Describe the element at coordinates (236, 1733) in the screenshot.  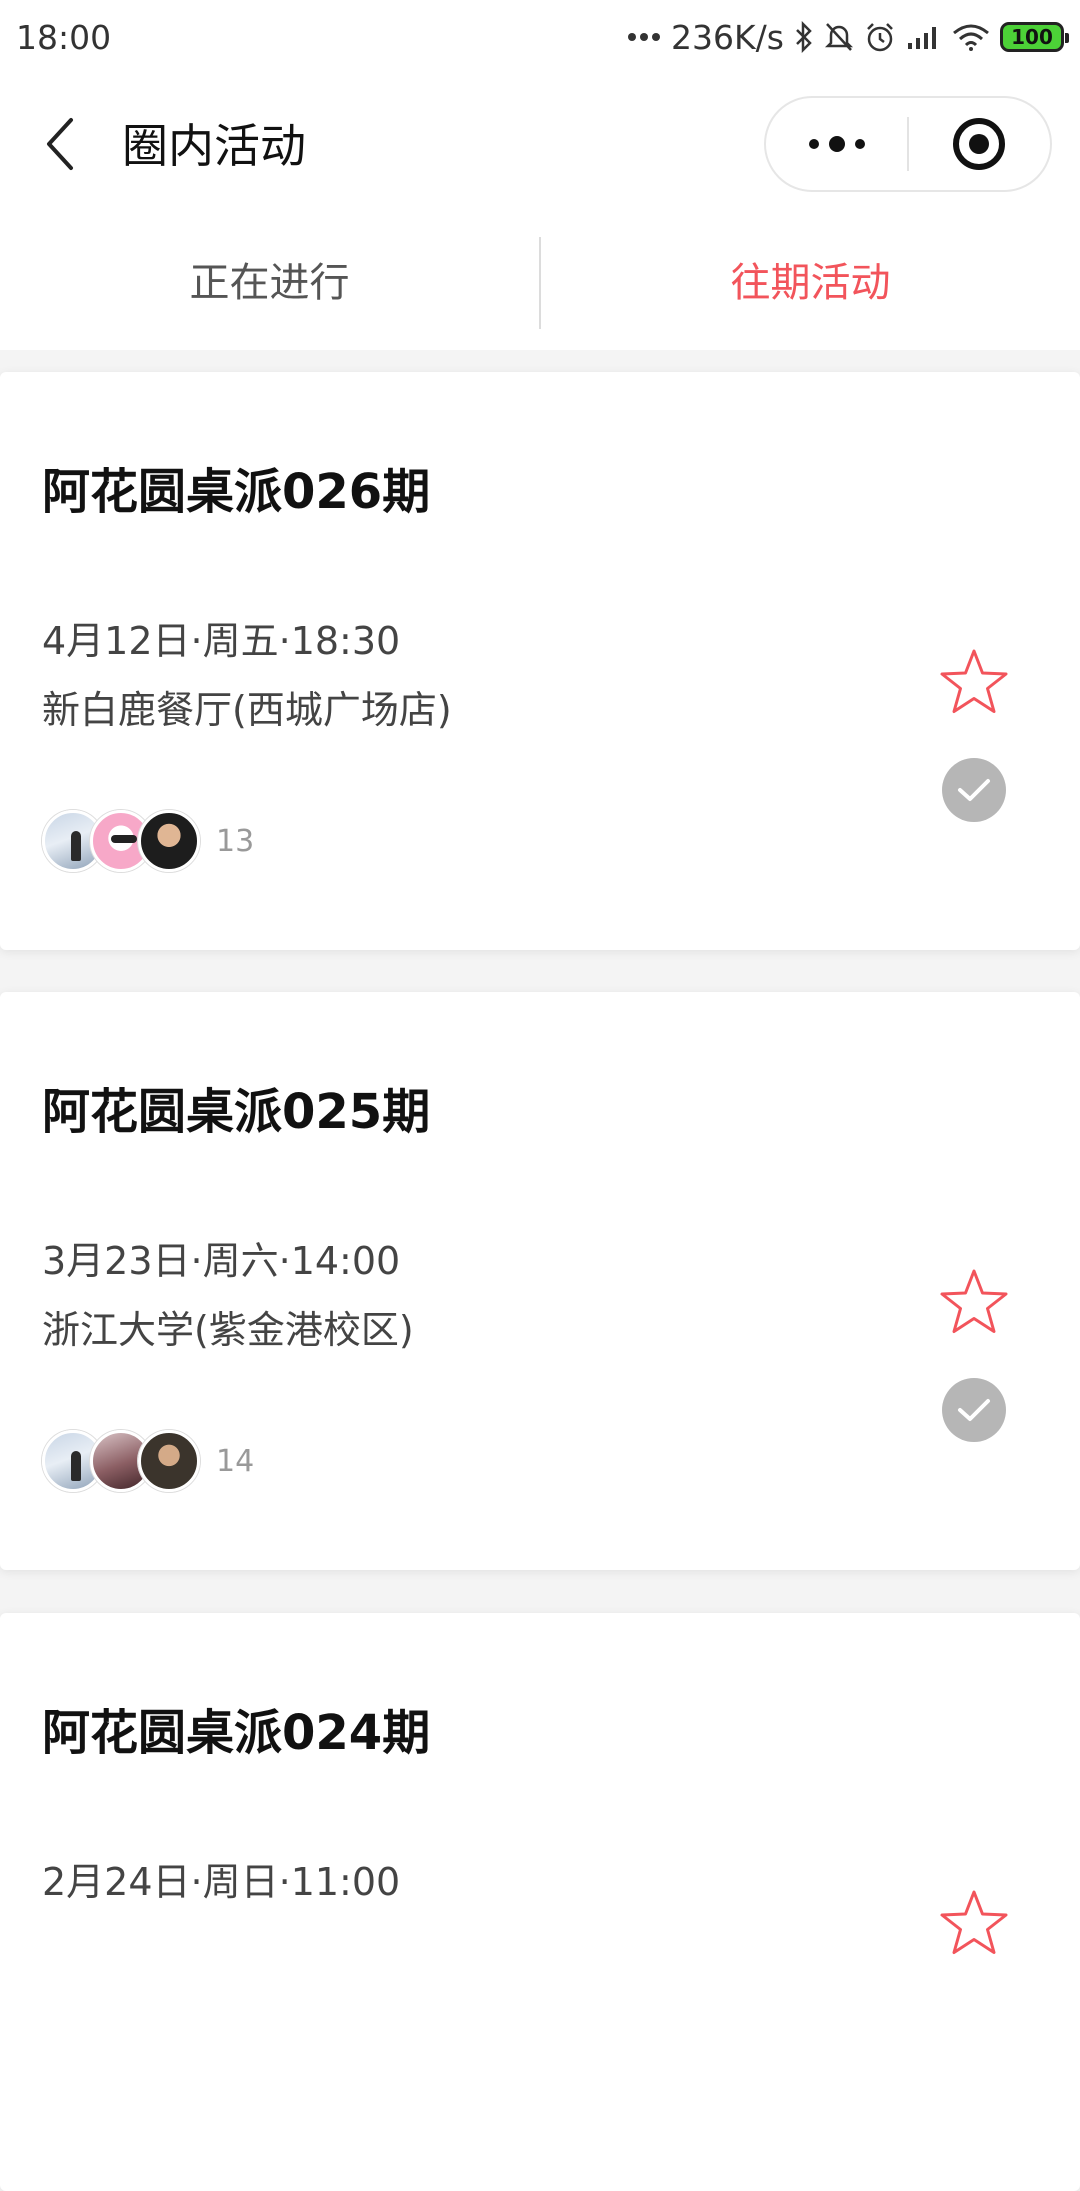
I see `event-title: 阿花圆桌派024期` at that location.